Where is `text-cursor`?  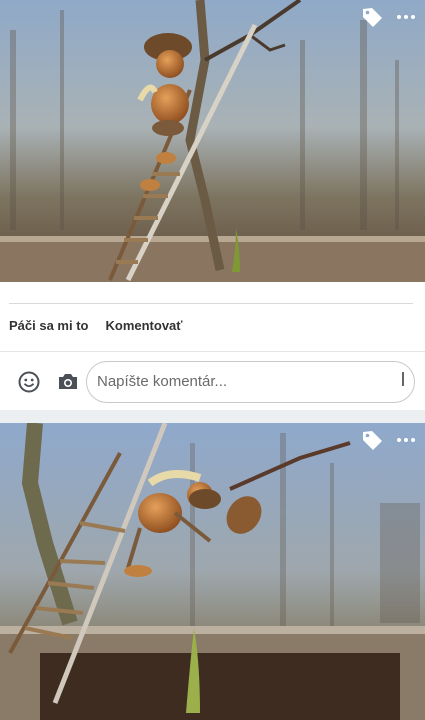
text-cursor is located at coordinates (403, 379).